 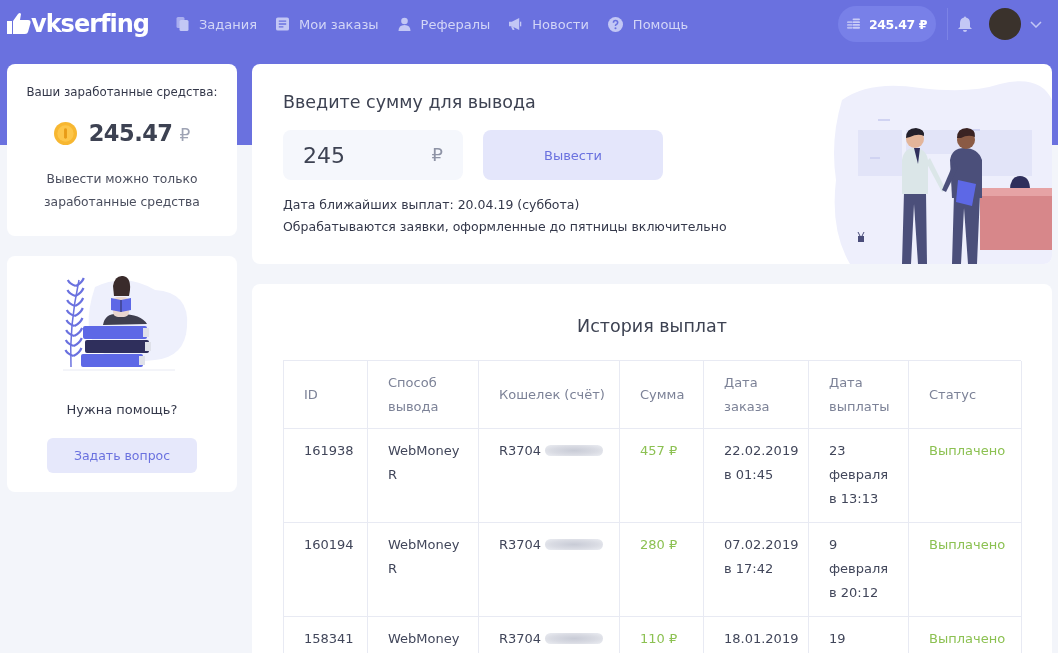 What do you see at coordinates (552, 394) in the screenshot?
I see `column-header: Кошелек (счёт)` at bounding box center [552, 394].